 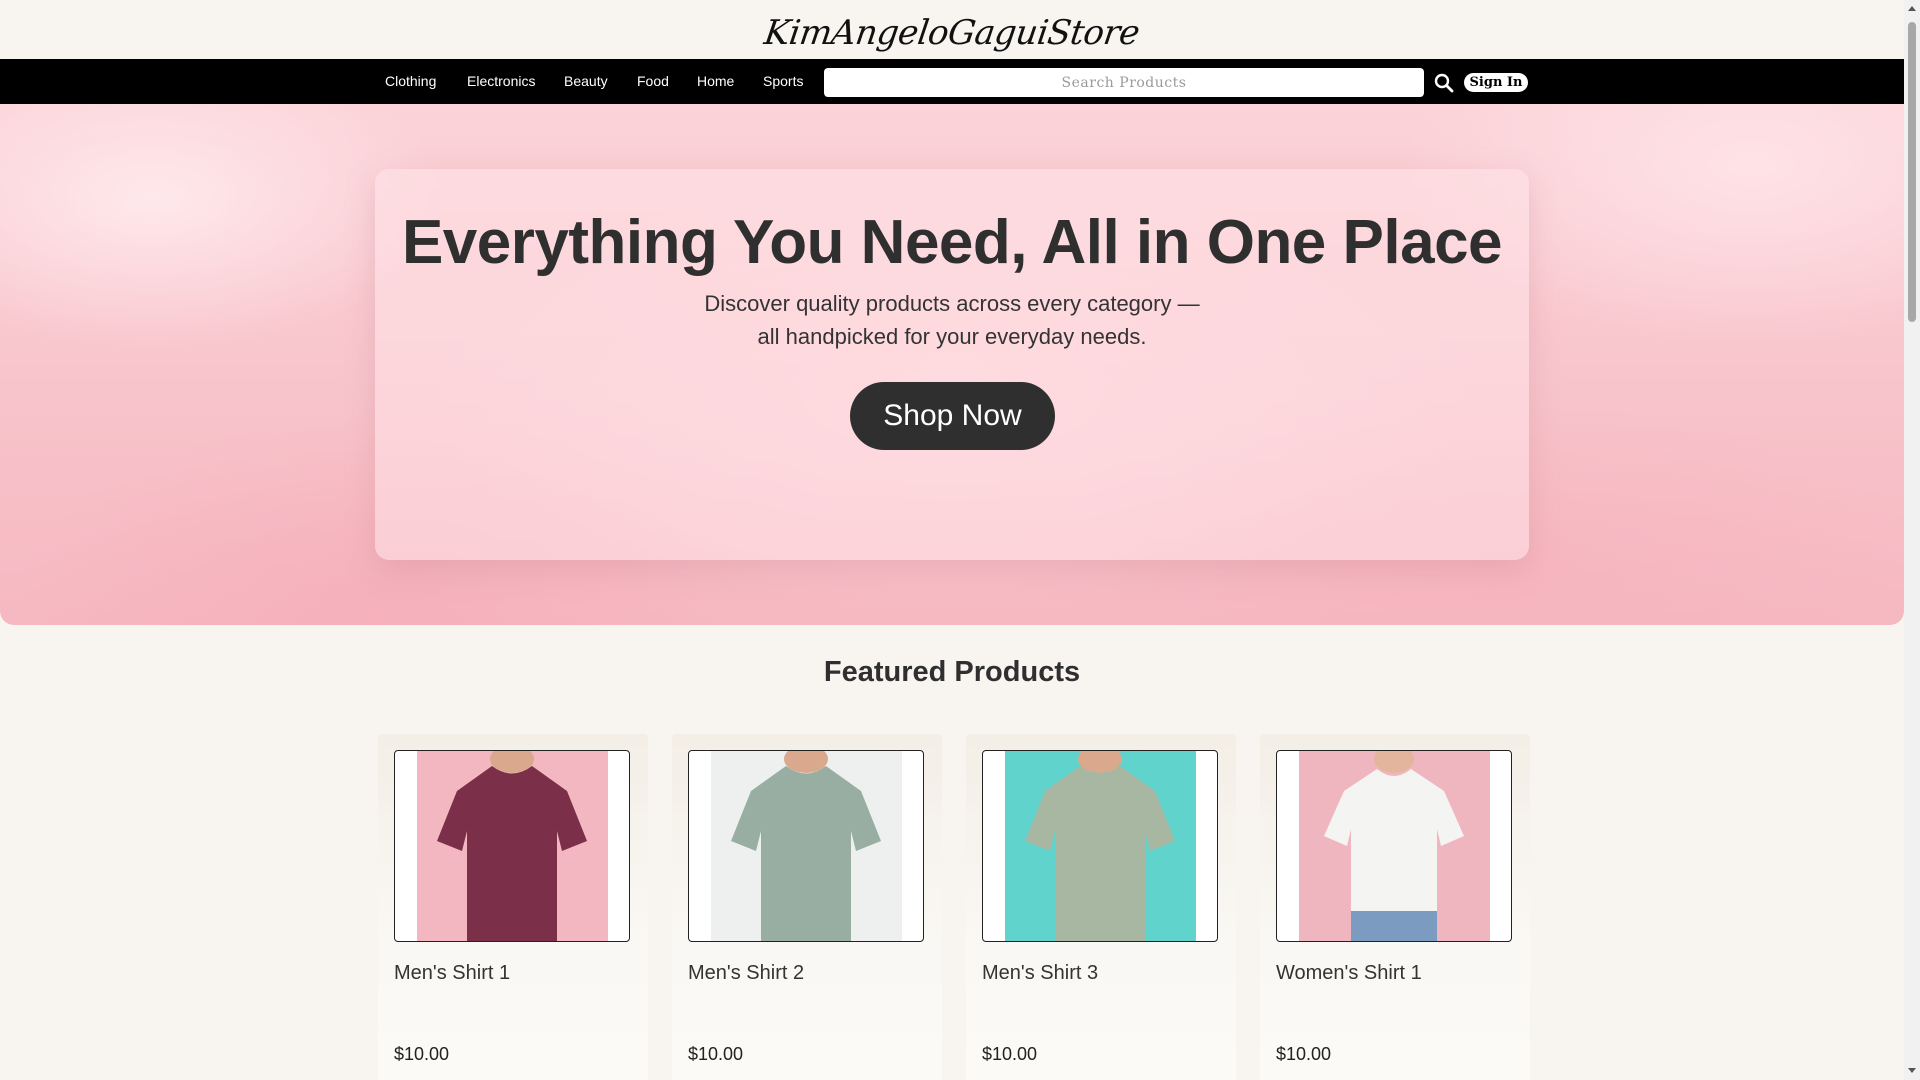 I want to click on nav-link-food: Food, so click(x=653, y=81).